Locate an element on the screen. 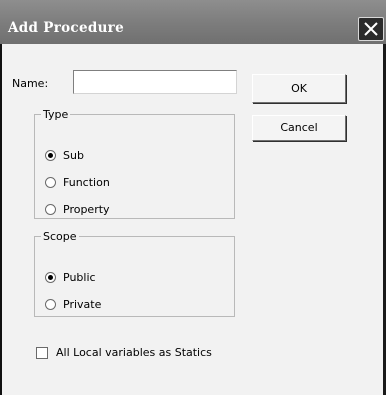  radio-label: Property is located at coordinates (86, 209).